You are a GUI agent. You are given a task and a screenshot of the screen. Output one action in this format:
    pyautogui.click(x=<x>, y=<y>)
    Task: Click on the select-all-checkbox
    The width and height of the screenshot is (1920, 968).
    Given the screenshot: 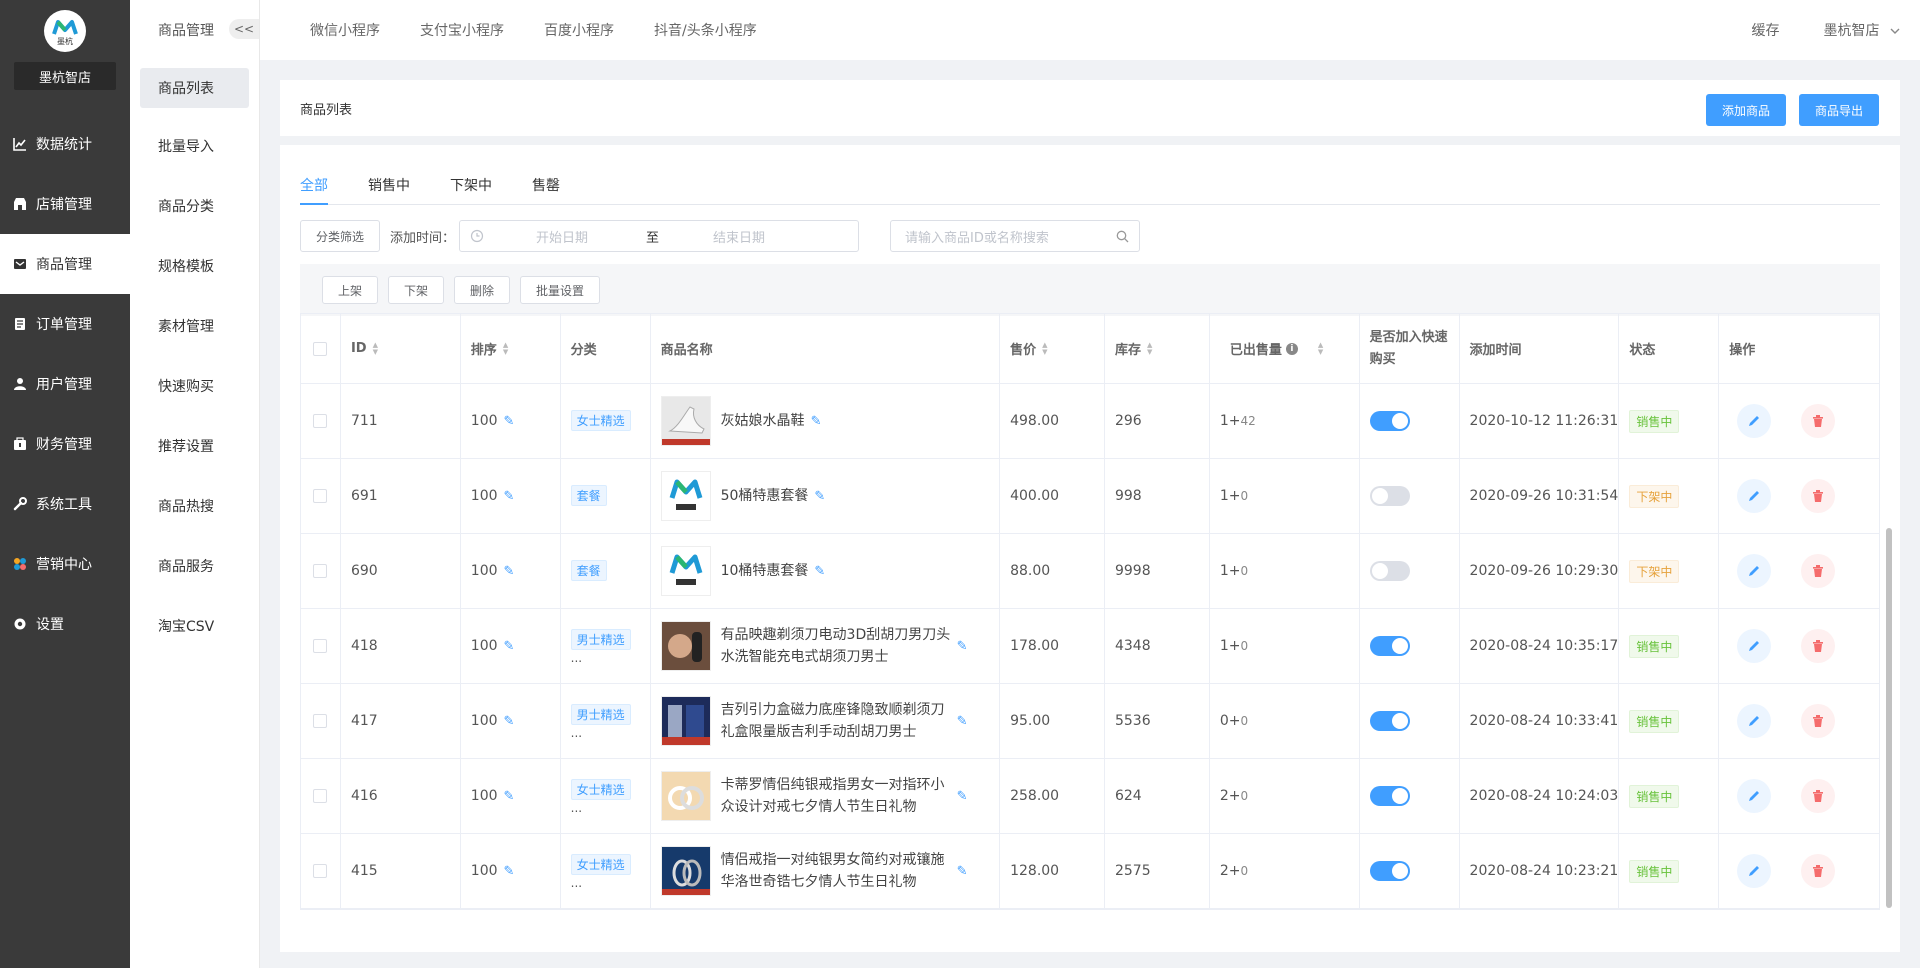 What is the action you would take?
    pyautogui.click(x=320, y=348)
    